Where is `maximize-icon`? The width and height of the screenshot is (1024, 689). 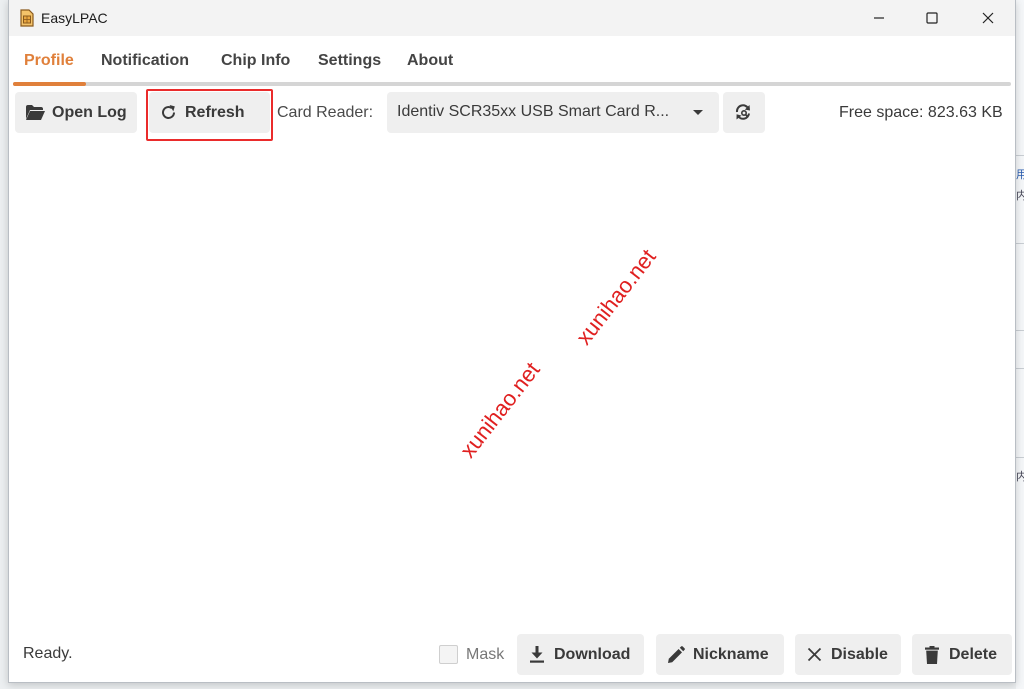
maximize-icon is located at coordinates (932, 18).